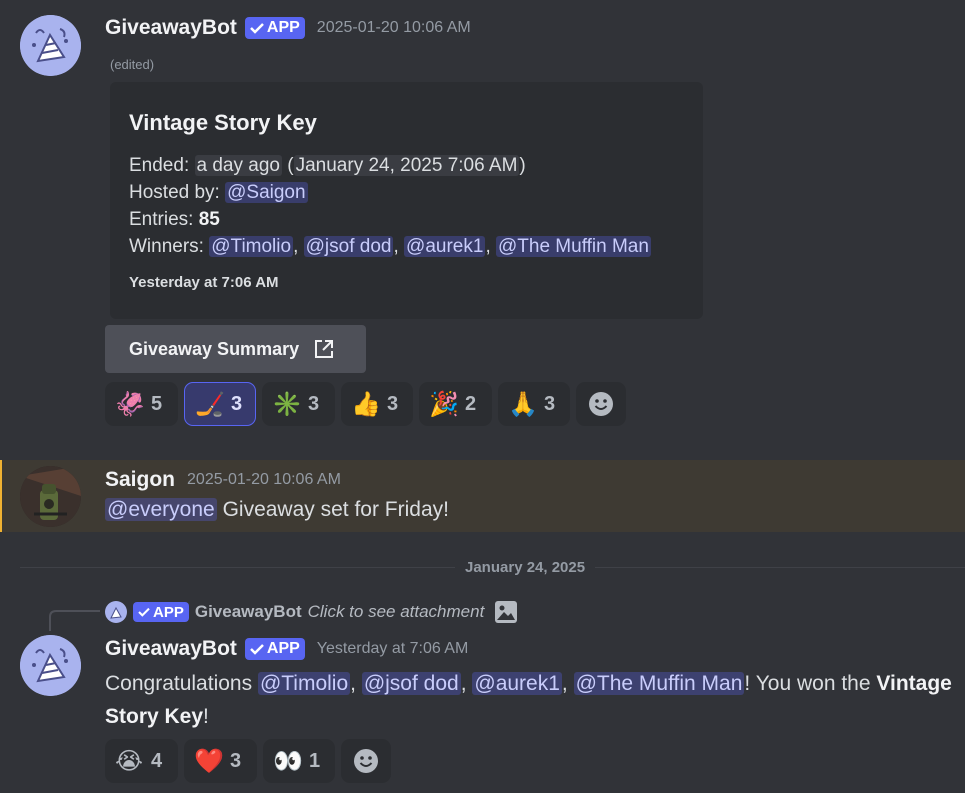 Image resolution: width=965 pixels, height=793 pixels. What do you see at coordinates (116, 612) in the screenshot?
I see `reply-avatar` at bounding box center [116, 612].